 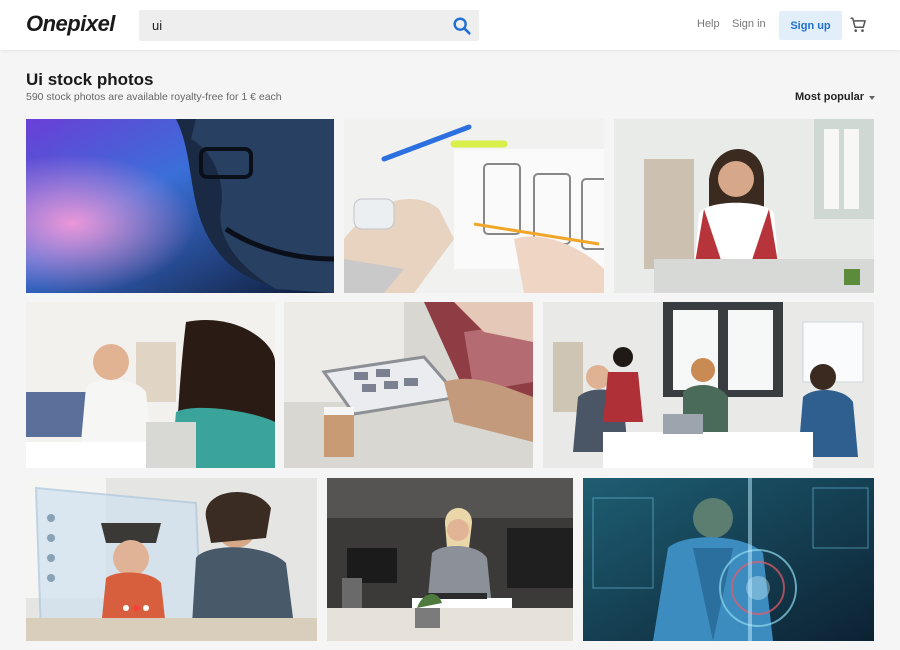 I want to click on page-title: Ui stock photos, so click(x=90, y=79).